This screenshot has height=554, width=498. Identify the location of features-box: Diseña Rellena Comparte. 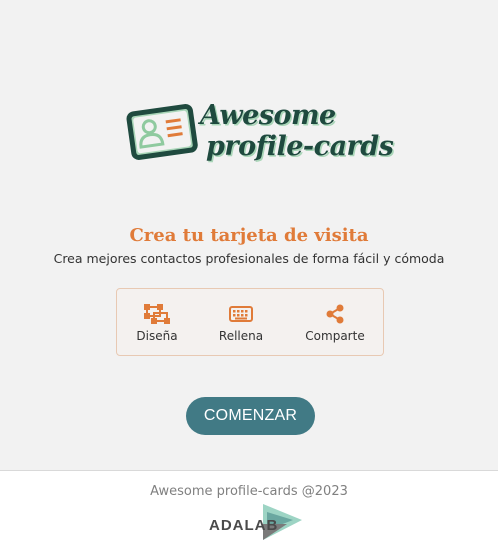
(250, 322).